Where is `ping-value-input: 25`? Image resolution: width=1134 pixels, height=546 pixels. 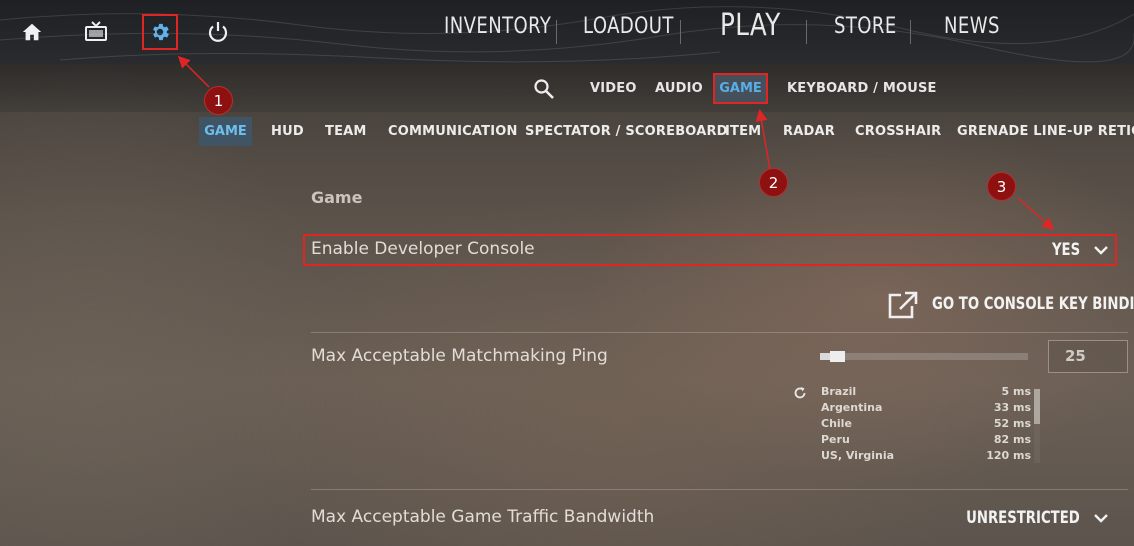 ping-value-input: 25 is located at coordinates (1088, 356).